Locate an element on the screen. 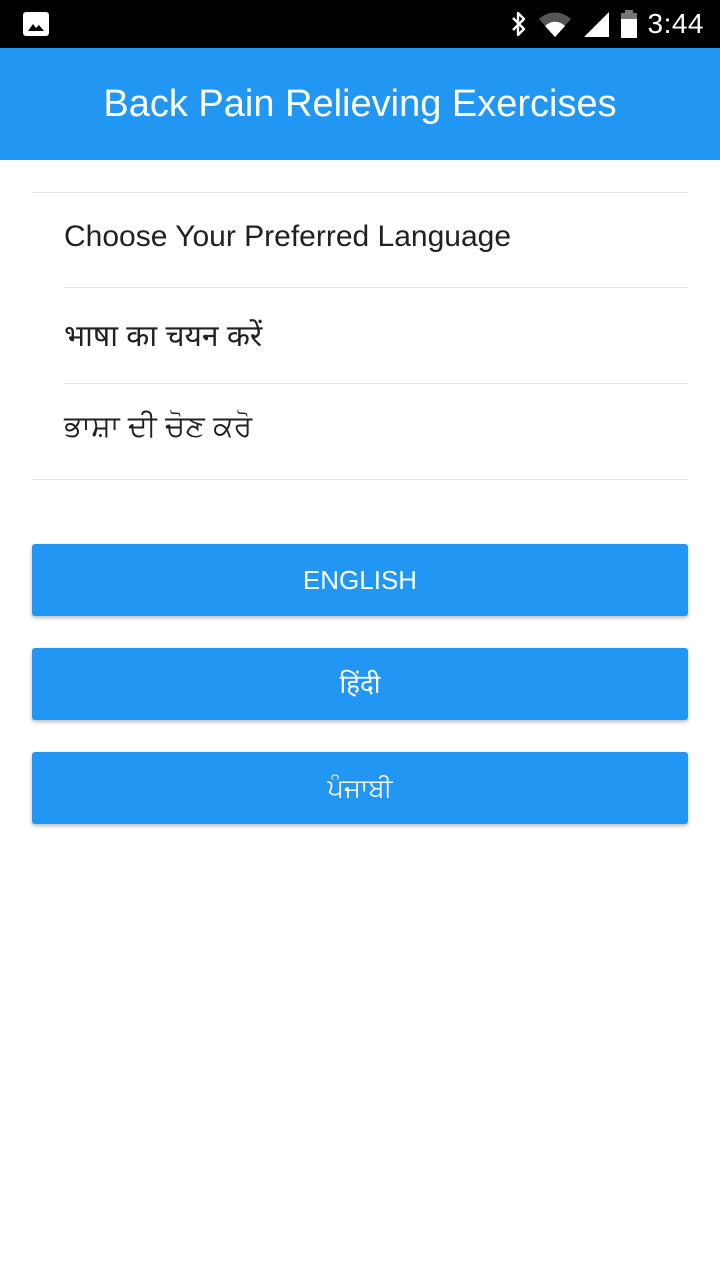  english-button: ENGLISH is located at coordinates (360, 580).